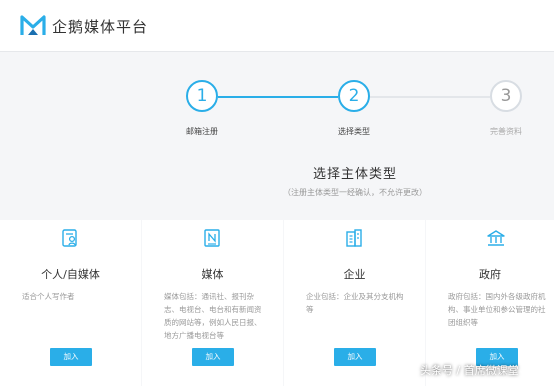  What do you see at coordinates (469, 370) in the screenshot?
I see `watermark: 头条号 / 首席微课堂` at bounding box center [469, 370].